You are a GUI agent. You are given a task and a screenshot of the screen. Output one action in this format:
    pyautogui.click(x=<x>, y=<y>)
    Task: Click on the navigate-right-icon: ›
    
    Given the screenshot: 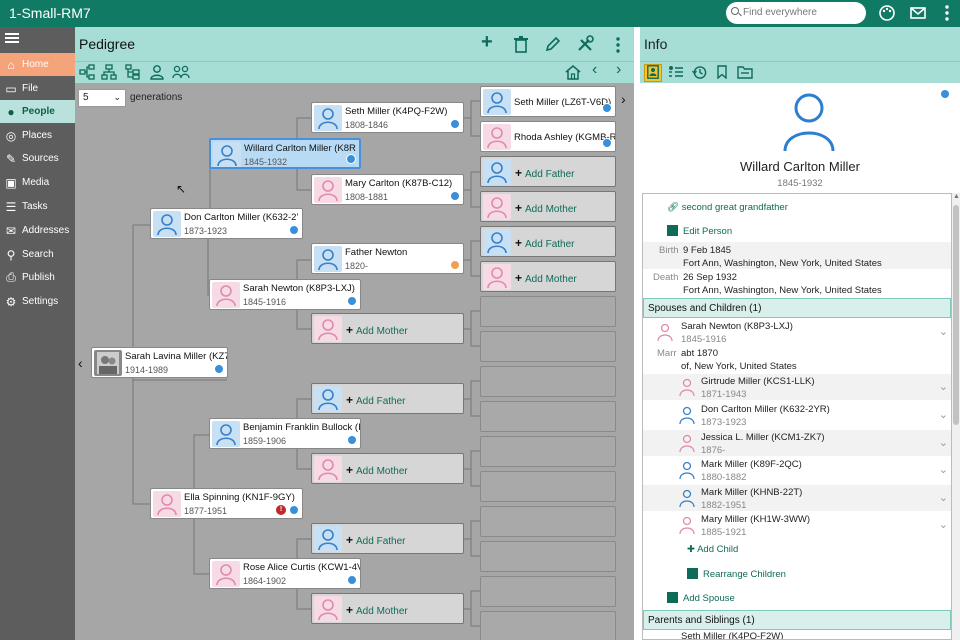 What is the action you would take?
    pyautogui.click(x=623, y=99)
    